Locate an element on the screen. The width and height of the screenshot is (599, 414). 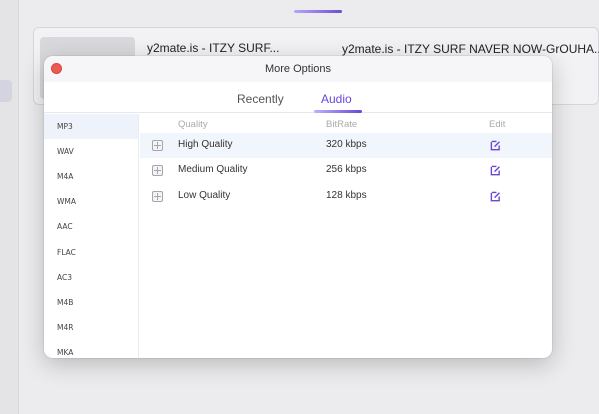
tabs-bar: Recently Audio is located at coordinates (298, 97).